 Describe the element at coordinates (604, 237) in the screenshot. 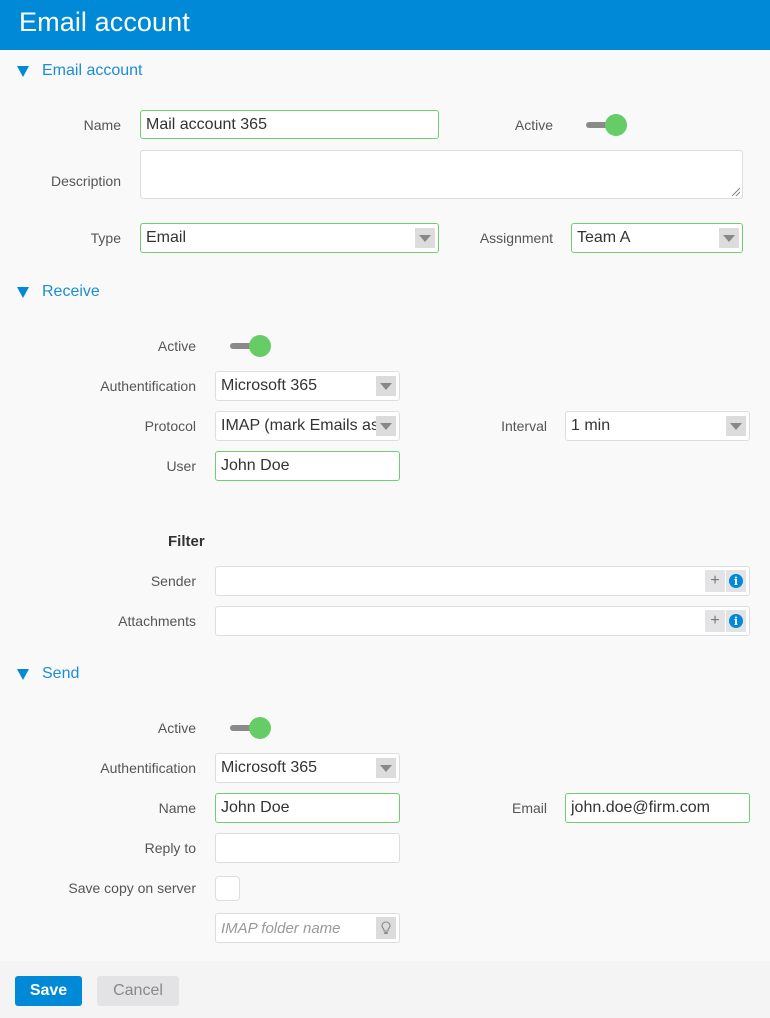

I see `assignment-select-value: Team A` at that location.